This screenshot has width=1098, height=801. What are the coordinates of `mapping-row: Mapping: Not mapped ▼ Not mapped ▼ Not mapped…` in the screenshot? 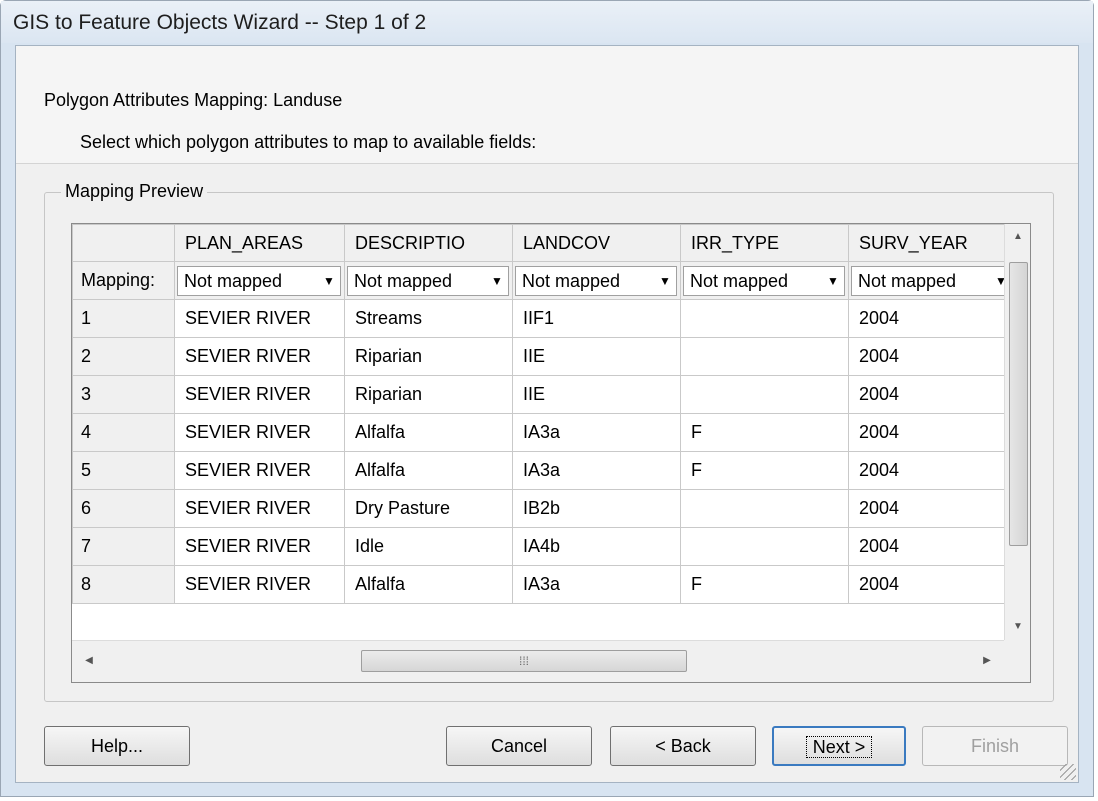 It's located at (544, 280).